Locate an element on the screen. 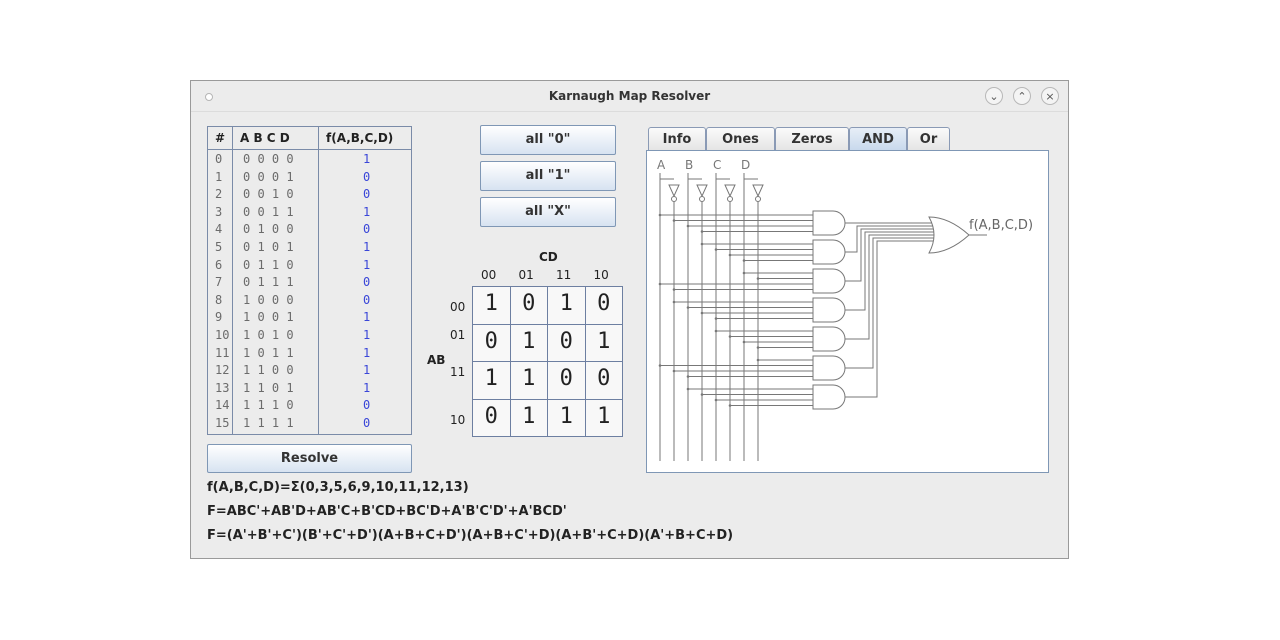  maximize-icon: ⌃ is located at coordinates (1022, 96).